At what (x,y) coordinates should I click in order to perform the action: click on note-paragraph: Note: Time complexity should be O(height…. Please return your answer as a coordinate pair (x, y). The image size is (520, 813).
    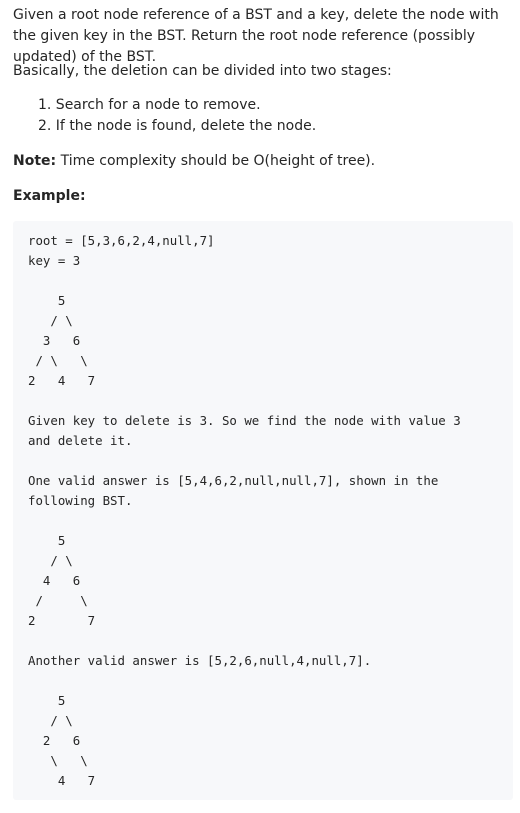
    Looking at the image, I should click on (260, 161).